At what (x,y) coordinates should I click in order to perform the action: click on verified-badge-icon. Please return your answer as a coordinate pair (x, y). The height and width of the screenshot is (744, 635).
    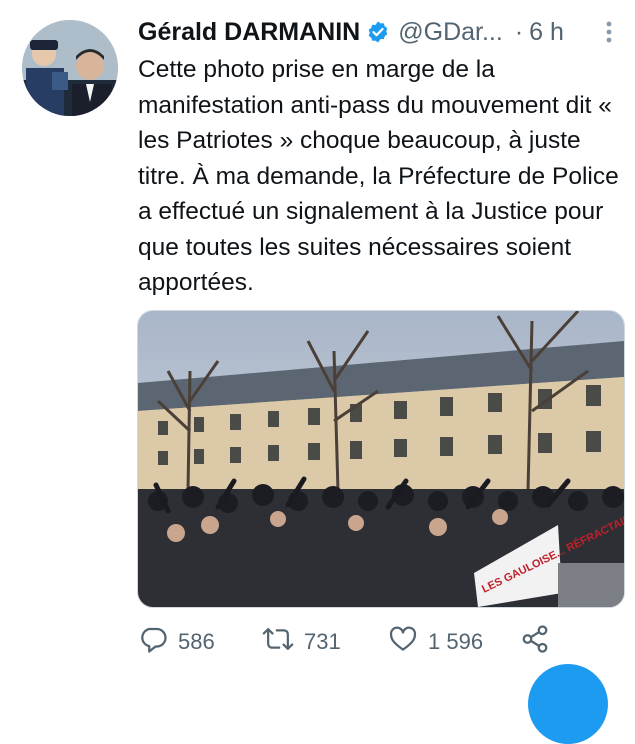
    Looking at the image, I should click on (378, 32).